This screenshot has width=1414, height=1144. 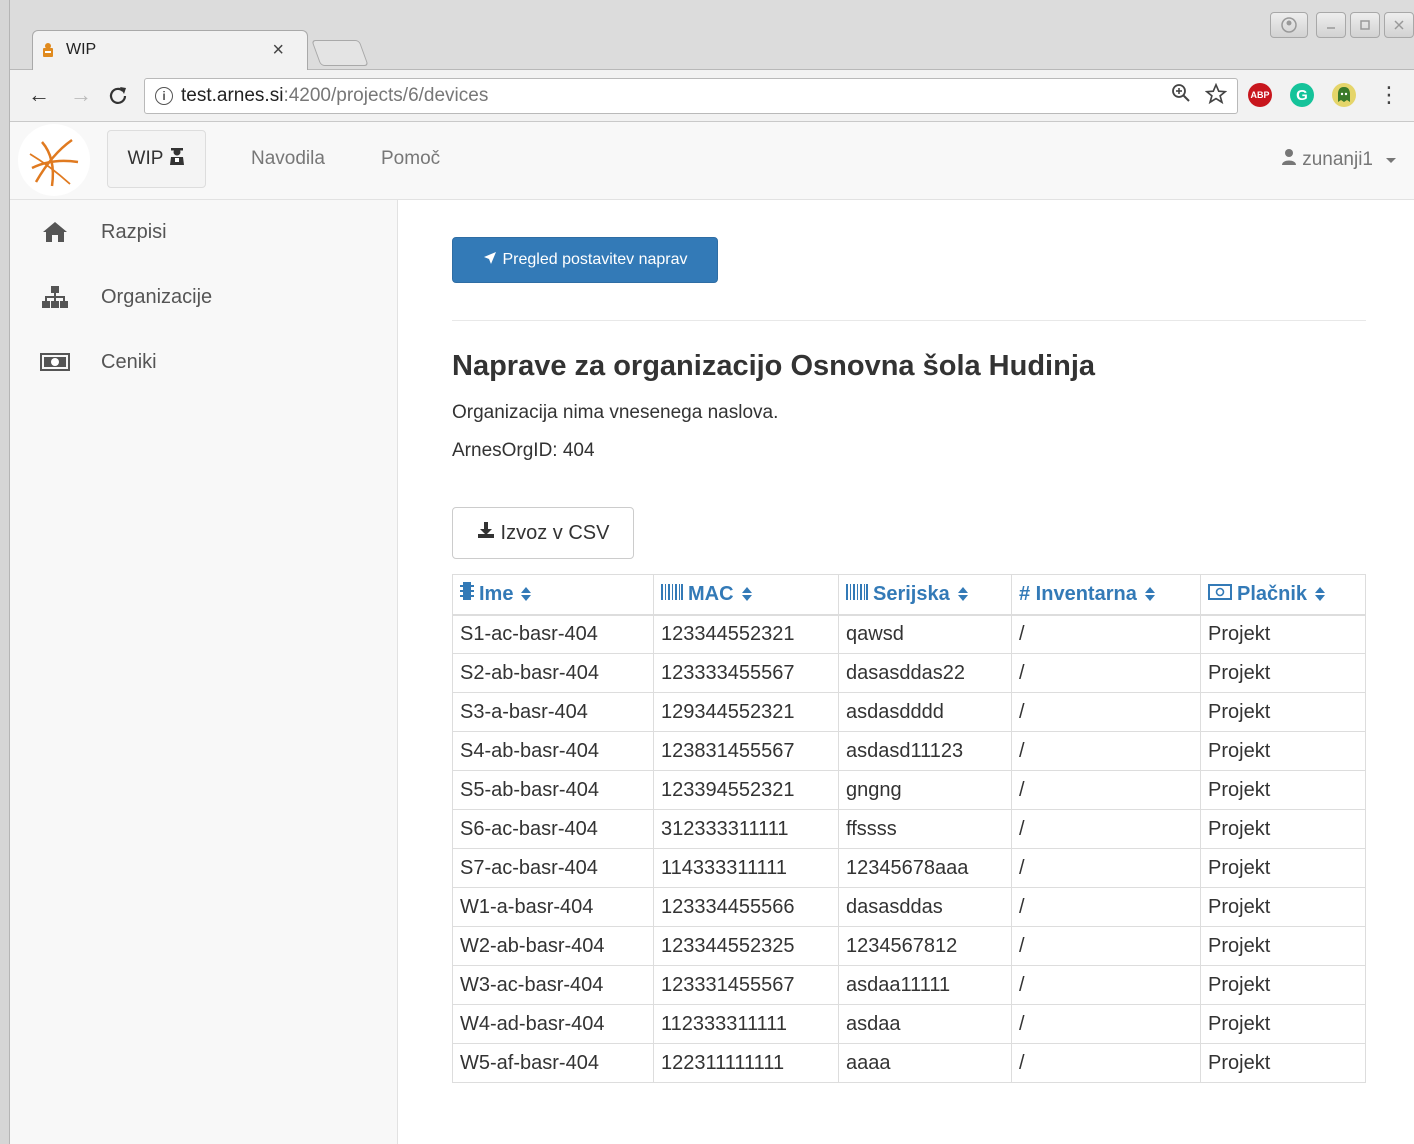 I want to click on grammarly-icon: G, so click(x=1302, y=95).